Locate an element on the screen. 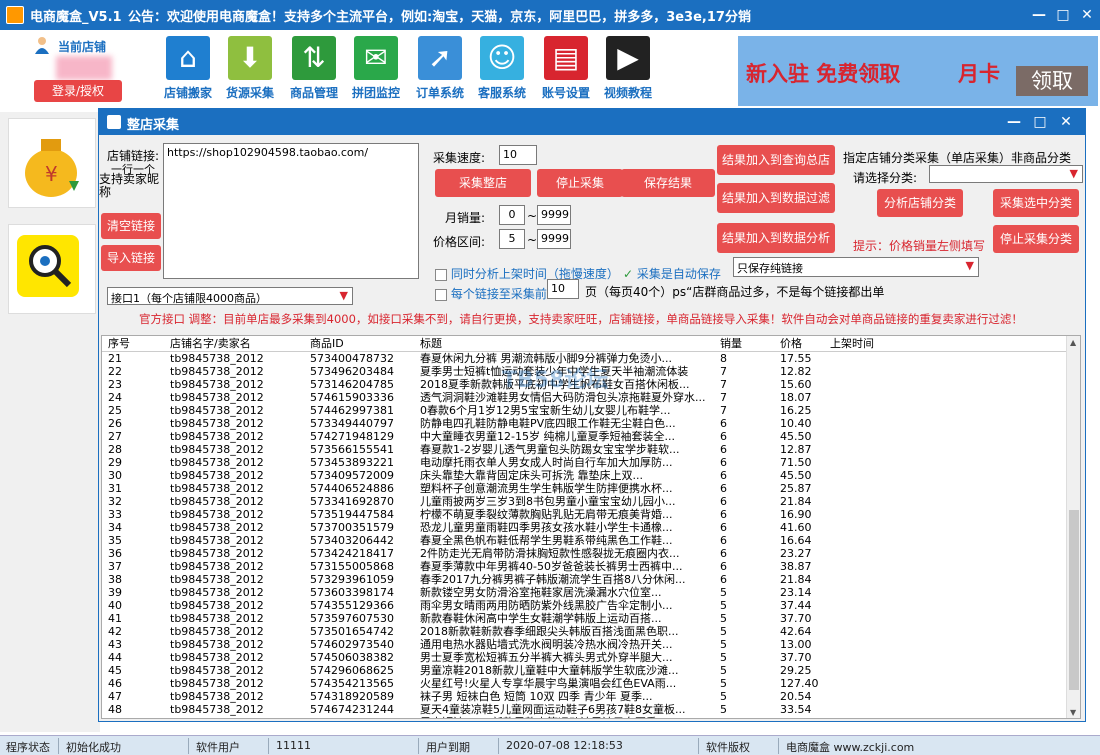 Image resolution: width=1100 pixels, height=755 pixels. category-select: ▼ is located at coordinates (1006, 174).